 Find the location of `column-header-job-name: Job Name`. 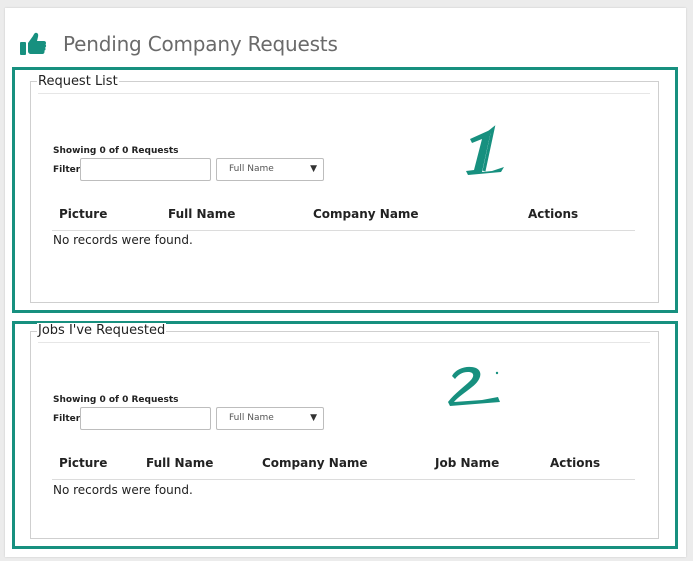

column-header-job-name: Job Name is located at coordinates (467, 463).